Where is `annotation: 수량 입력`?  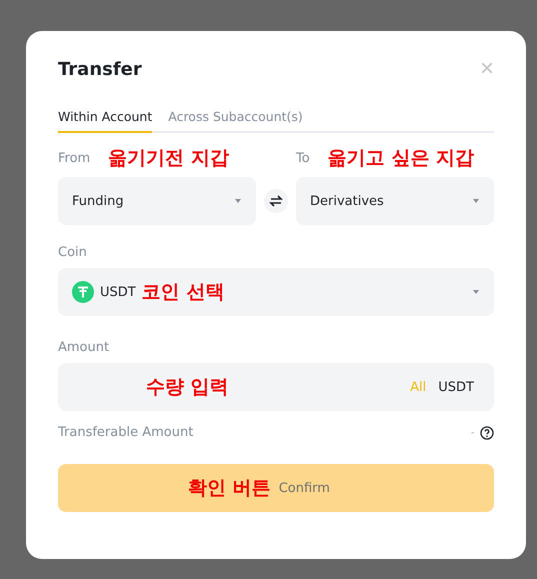
annotation: 수량 입력 is located at coordinates (187, 387).